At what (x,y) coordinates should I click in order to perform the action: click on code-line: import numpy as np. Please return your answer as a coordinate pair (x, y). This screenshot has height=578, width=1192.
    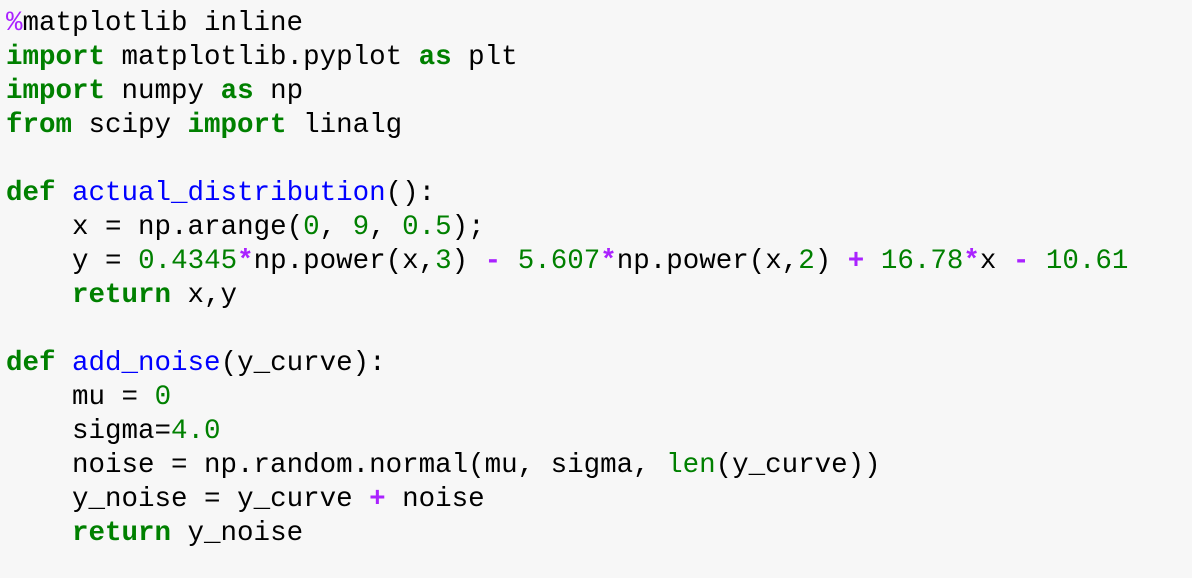
    Looking at the image, I should click on (567, 92).